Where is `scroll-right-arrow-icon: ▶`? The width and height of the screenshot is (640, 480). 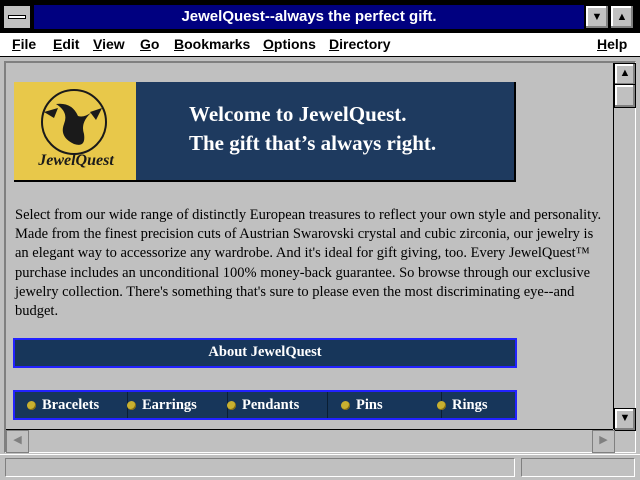
scroll-right-arrow-icon: ▶ is located at coordinates (603, 440).